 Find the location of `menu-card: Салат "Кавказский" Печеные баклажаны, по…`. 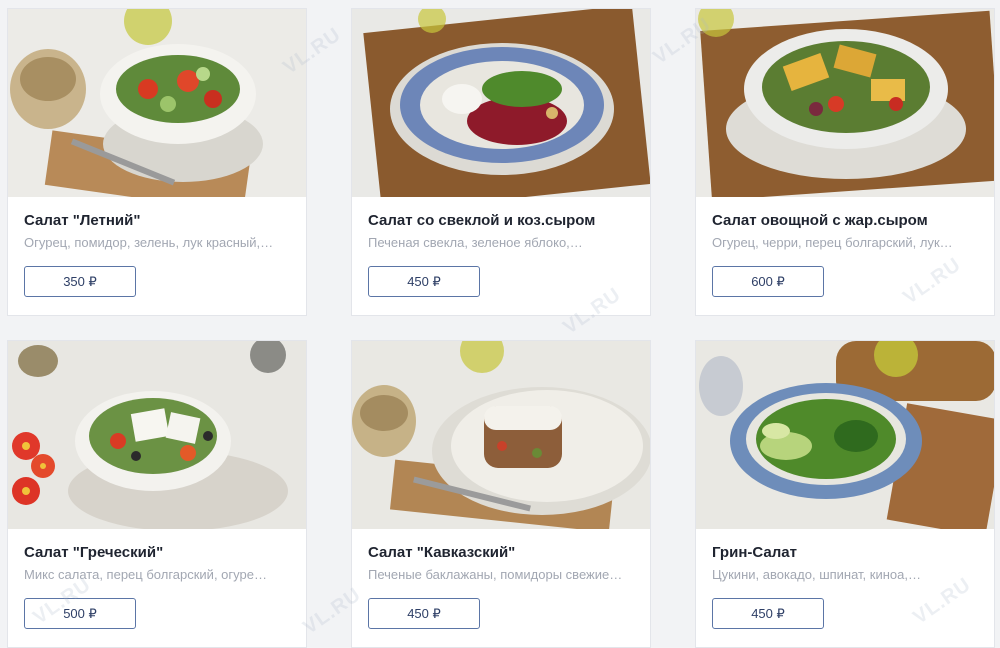

menu-card: Салат "Кавказский" Печеные баклажаны, по… is located at coordinates (501, 494).